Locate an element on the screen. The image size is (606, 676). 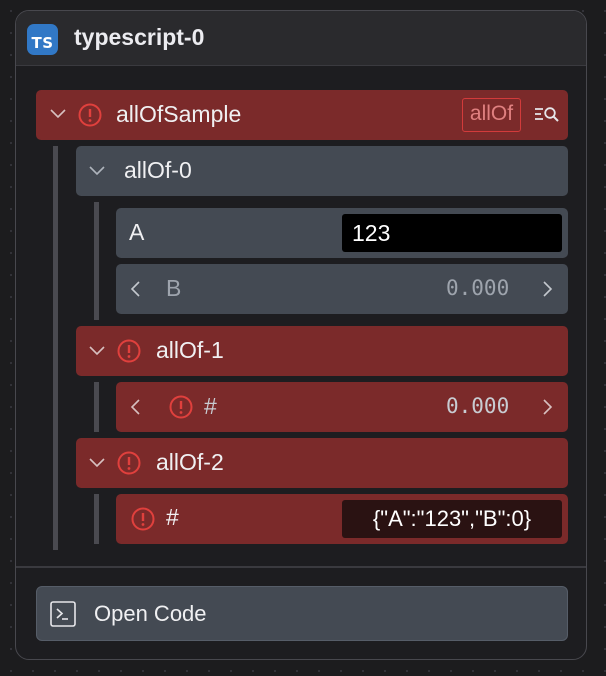
field-a-input: 123 is located at coordinates (452, 233).